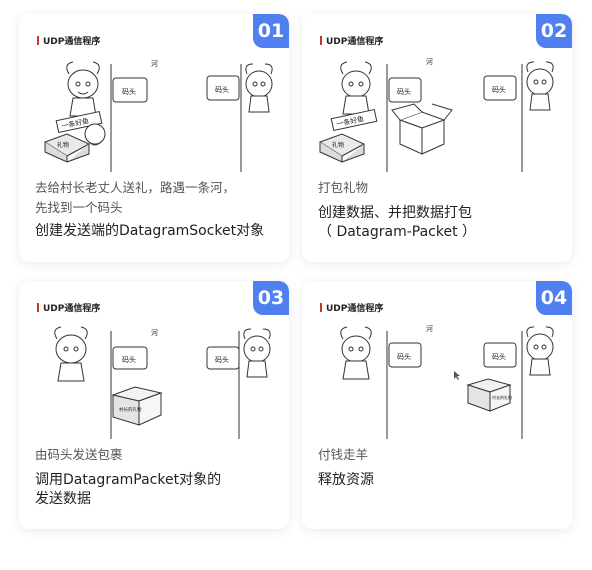 The height and width of the screenshot is (570, 592). What do you see at coordinates (135, 198) in the screenshot?
I see `step-description: 去给村长老丈人送礼，路遇一条河， 先找到一个码头` at bounding box center [135, 198].